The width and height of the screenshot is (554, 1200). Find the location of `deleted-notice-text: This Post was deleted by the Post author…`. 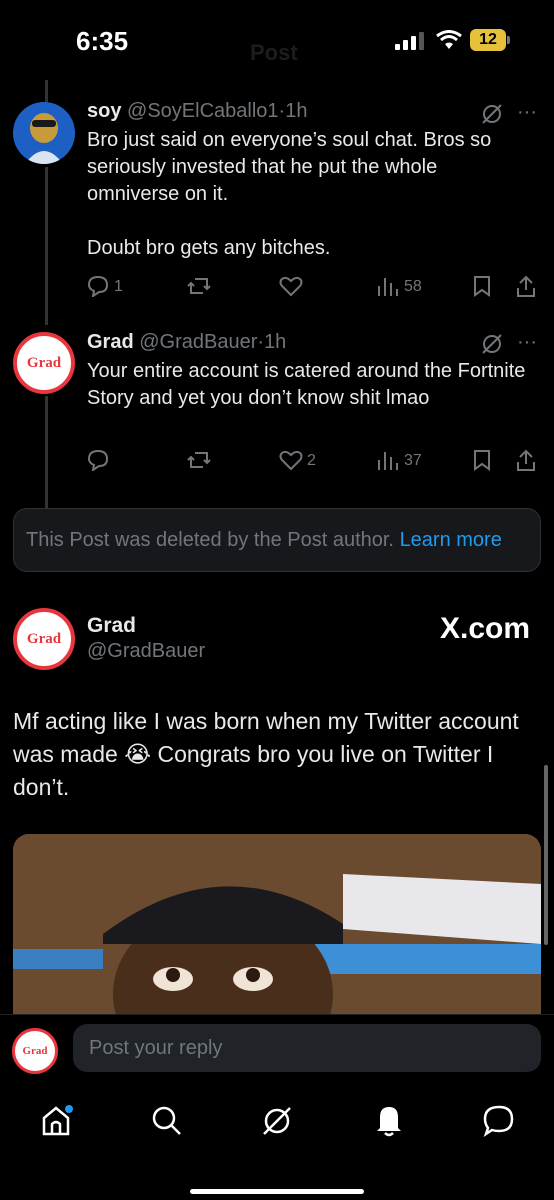

deleted-notice-text: This Post was deleted by the Post author… is located at coordinates (210, 540).